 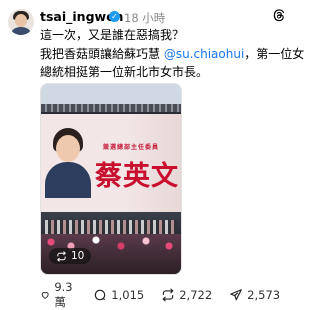 I want to click on like-button: 9.3萬, so click(x=58, y=295).